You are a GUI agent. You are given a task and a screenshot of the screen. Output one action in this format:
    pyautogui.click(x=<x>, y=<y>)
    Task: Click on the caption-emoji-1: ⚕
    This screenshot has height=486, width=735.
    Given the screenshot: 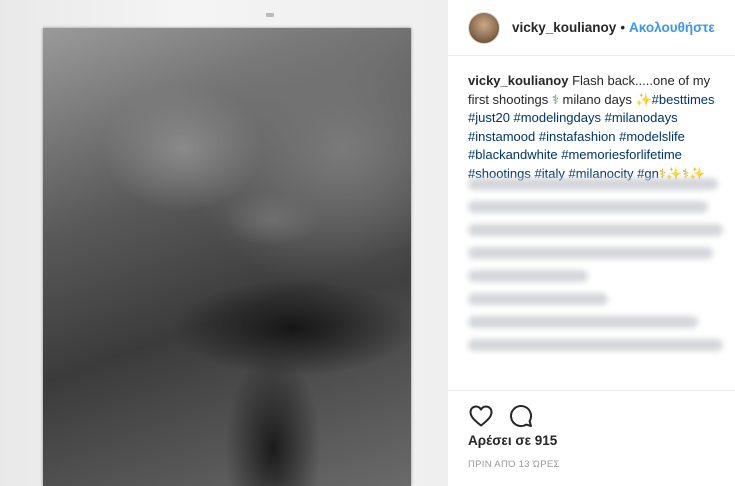 What is the action you would take?
    pyautogui.click(x=555, y=99)
    